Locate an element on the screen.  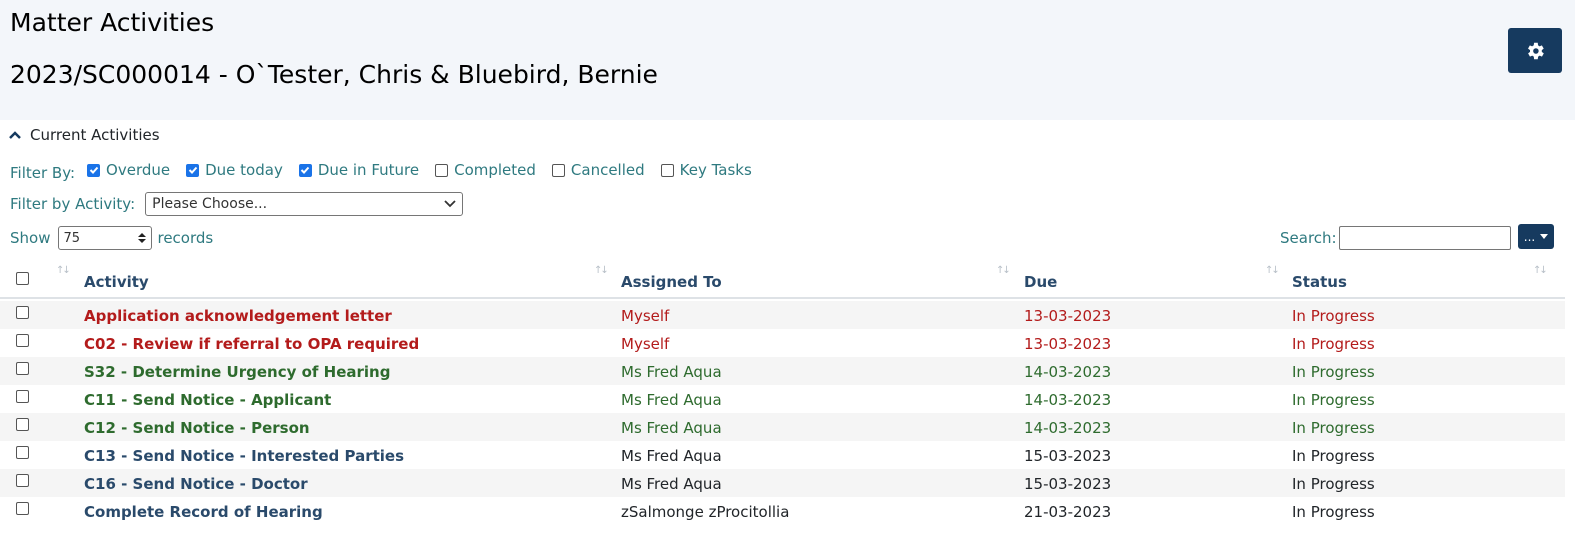
page-title: Matter Activities is located at coordinates (112, 22).